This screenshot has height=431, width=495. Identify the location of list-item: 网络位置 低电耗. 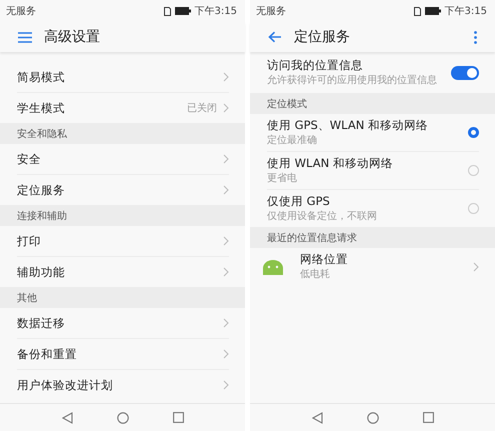
(370, 266).